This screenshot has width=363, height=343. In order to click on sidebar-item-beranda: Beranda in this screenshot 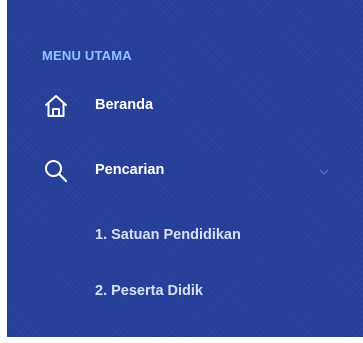, I will do `click(185, 106)`.